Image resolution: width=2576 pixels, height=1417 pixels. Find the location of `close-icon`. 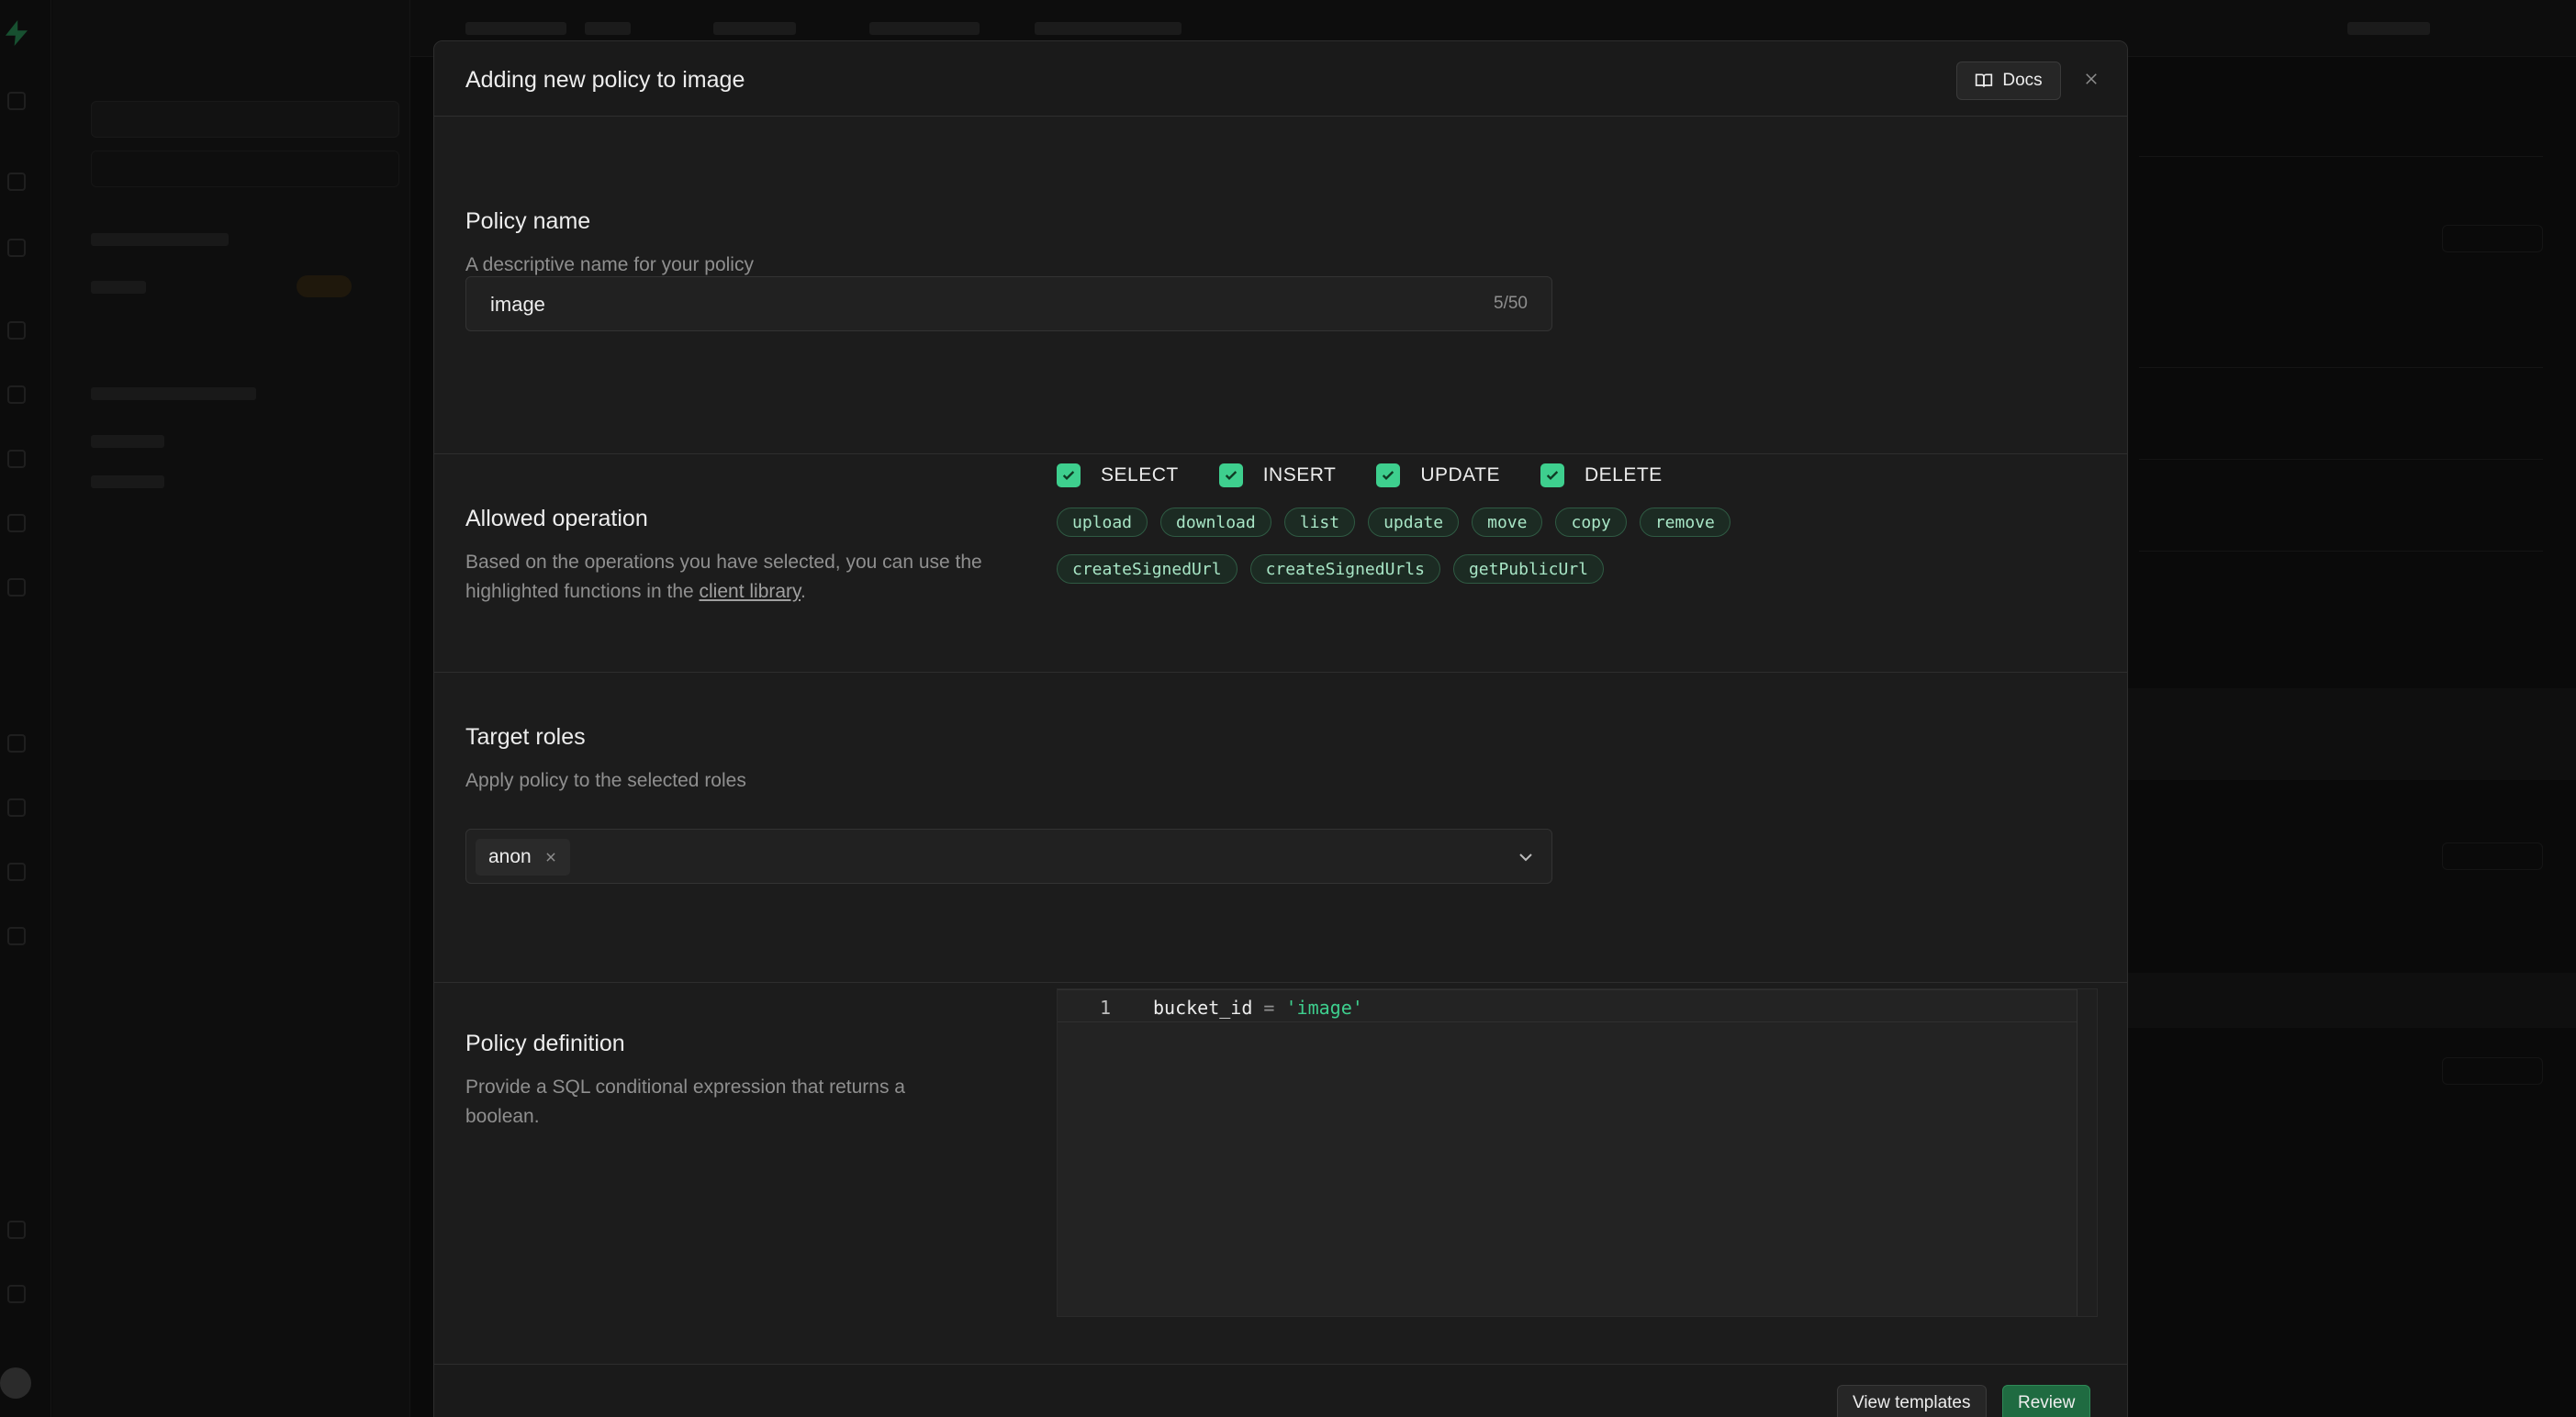

close-icon is located at coordinates (2091, 79).